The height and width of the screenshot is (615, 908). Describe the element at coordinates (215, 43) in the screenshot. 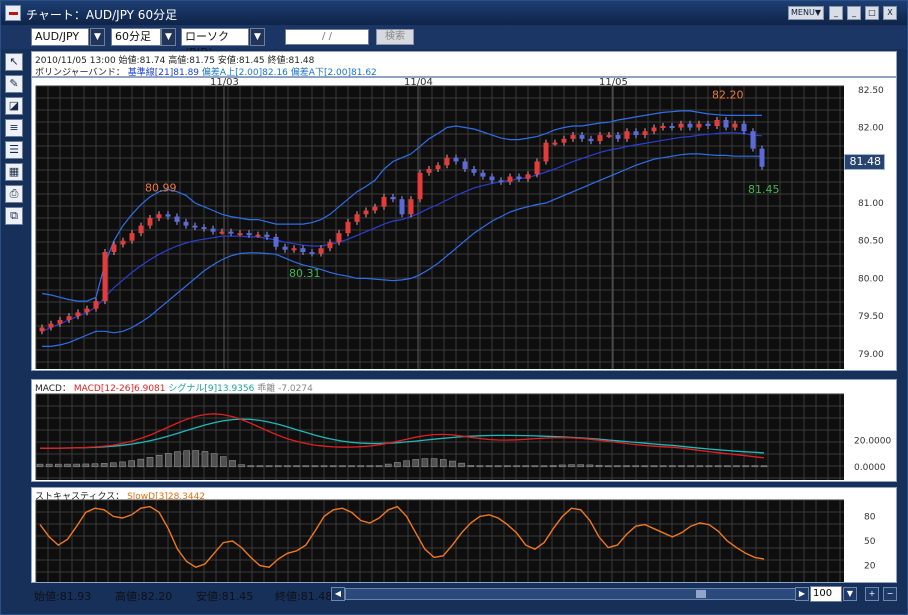

I see `chart-type-select: ローソク(BID)` at that location.